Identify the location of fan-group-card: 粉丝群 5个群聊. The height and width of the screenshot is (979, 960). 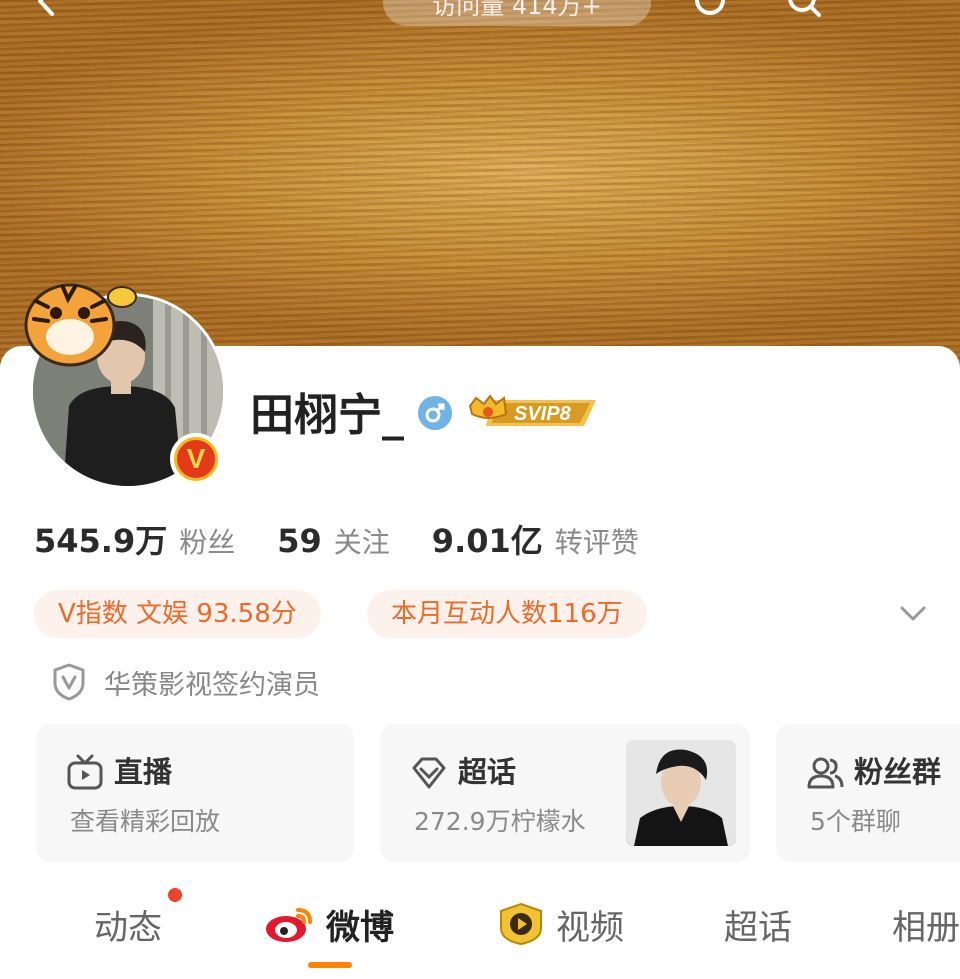
(868, 793).